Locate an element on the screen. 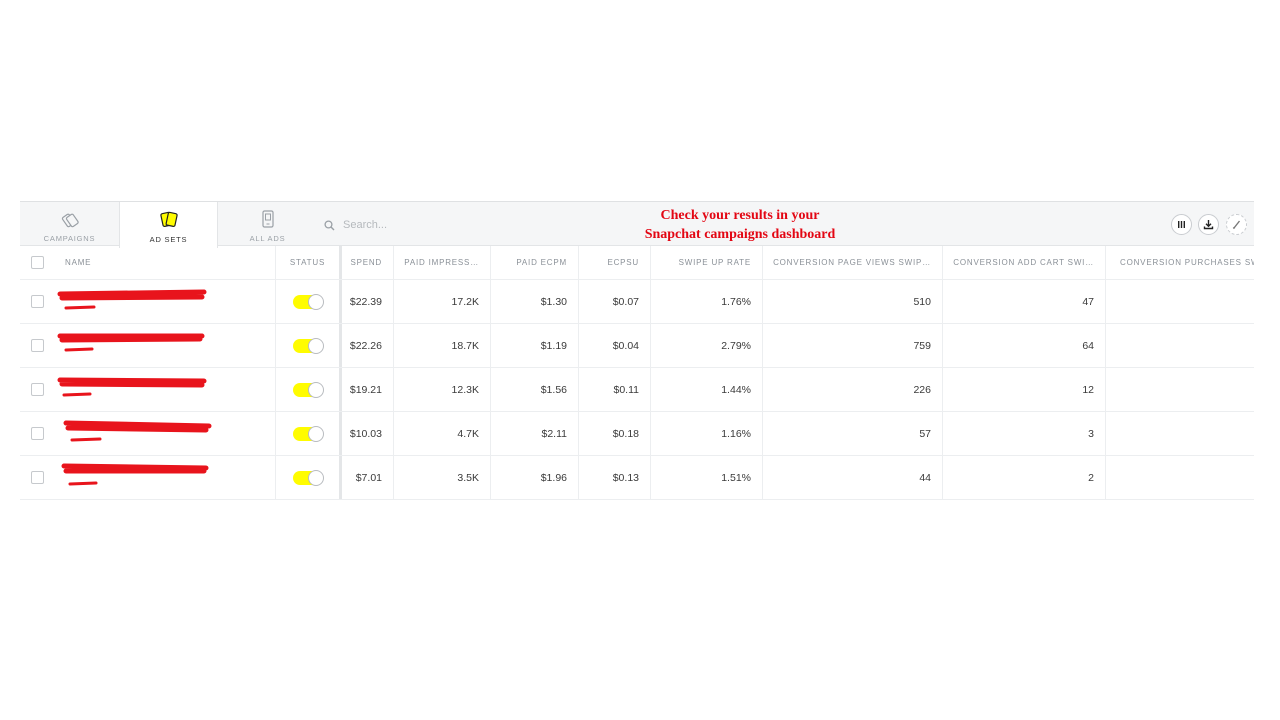 Image resolution: width=1280 pixels, height=720 pixels. campaigns-icon is located at coordinates (70, 220).